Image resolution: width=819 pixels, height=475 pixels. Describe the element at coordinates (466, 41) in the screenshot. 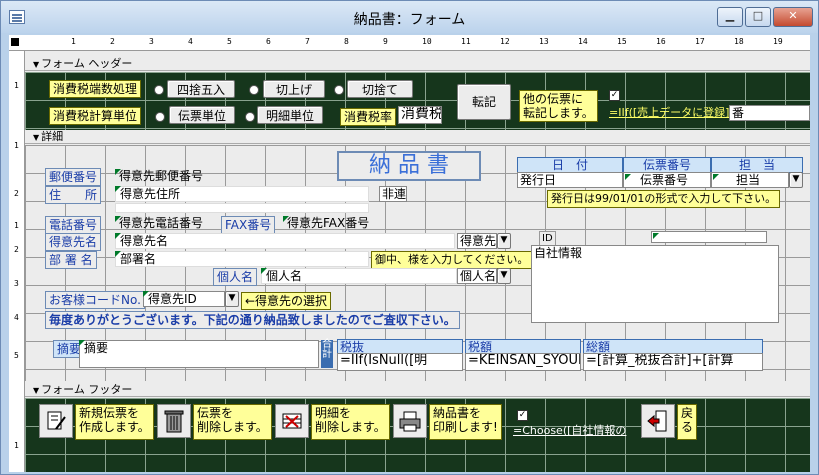

I see `ruler-tick-label: 11` at that location.